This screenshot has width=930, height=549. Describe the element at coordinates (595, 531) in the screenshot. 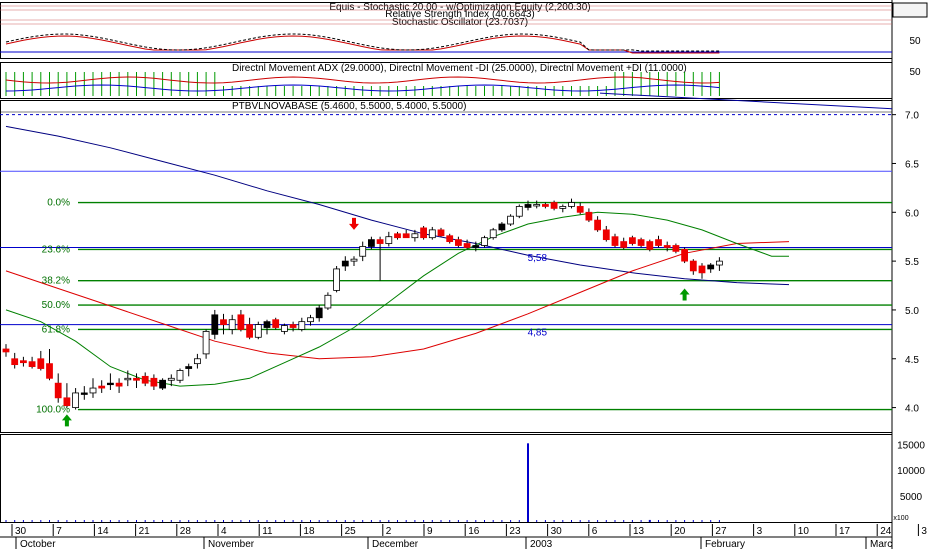

I see `x-day-tick: 6` at that location.